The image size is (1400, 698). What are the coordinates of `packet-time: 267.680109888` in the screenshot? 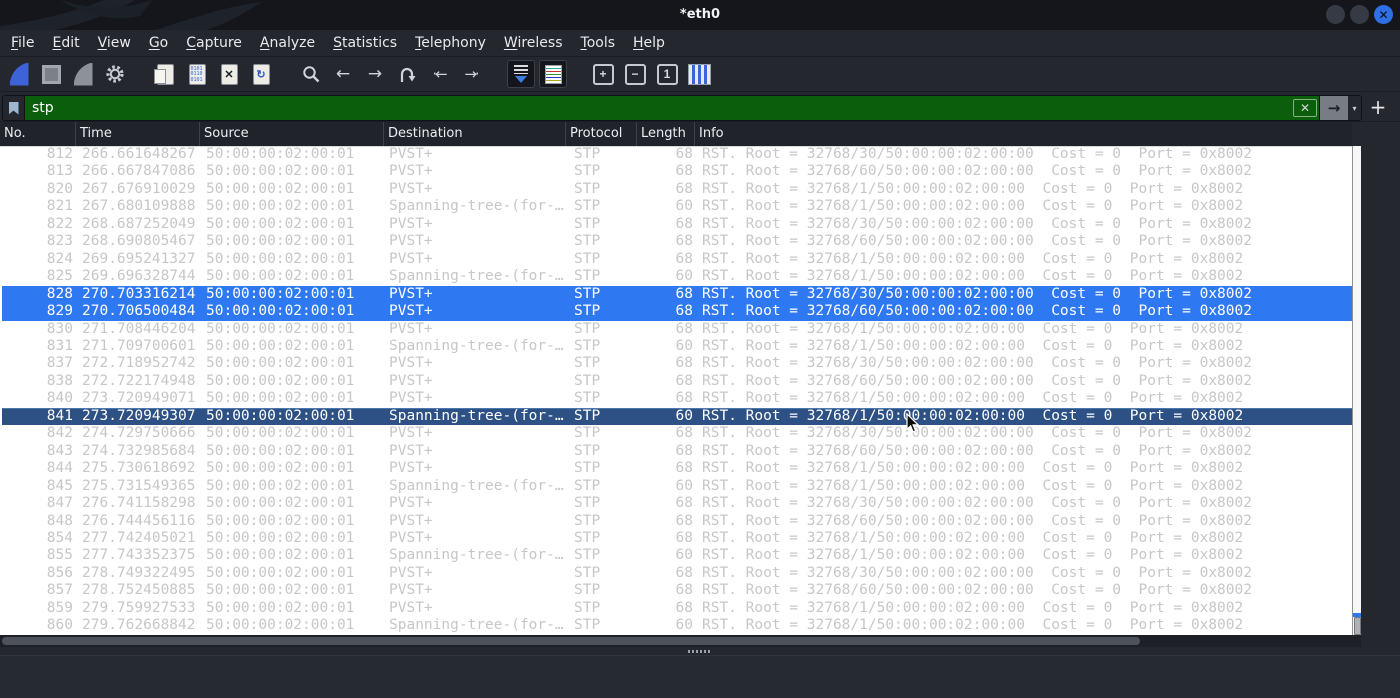 It's located at (139, 206).